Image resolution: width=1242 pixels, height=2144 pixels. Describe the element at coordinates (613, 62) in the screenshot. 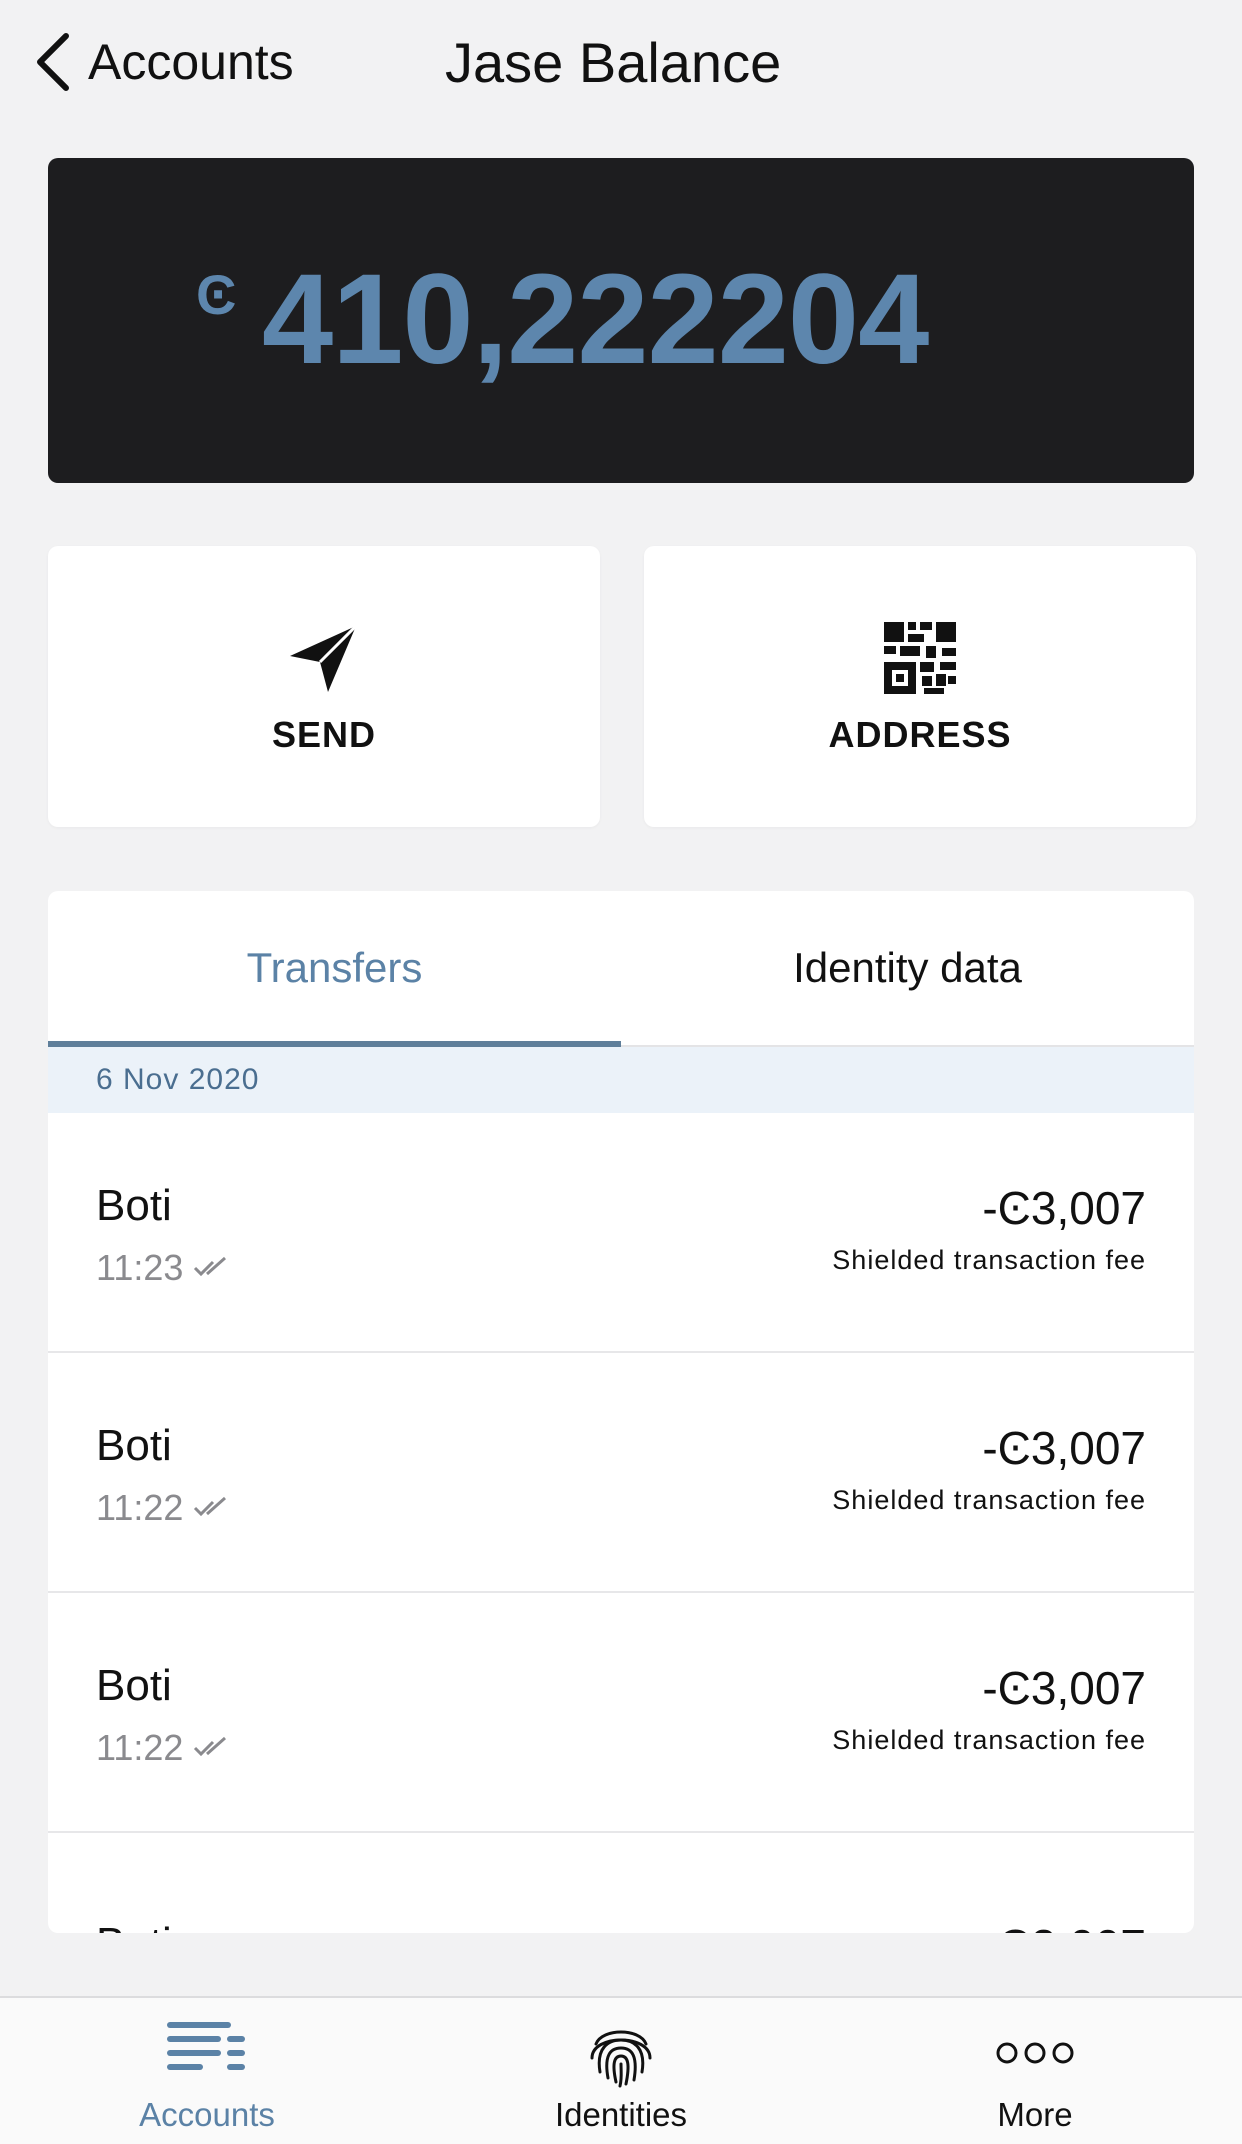

I see `page-title: Jase Balance` at that location.